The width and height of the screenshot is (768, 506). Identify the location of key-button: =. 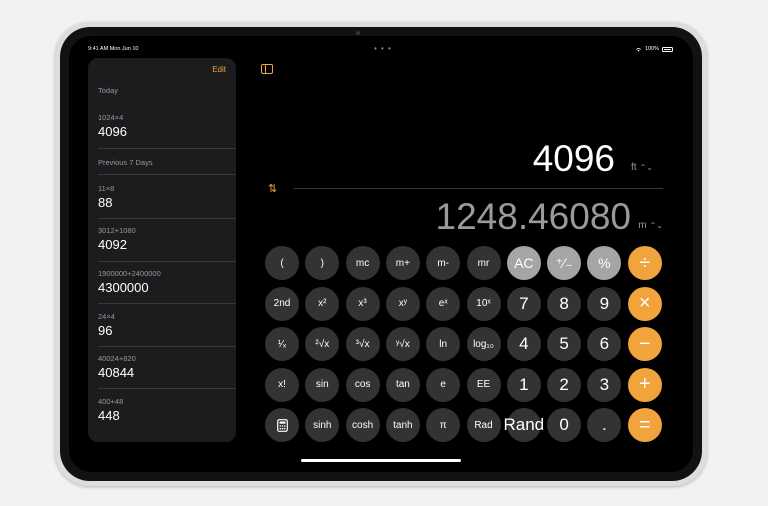
(644, 425).